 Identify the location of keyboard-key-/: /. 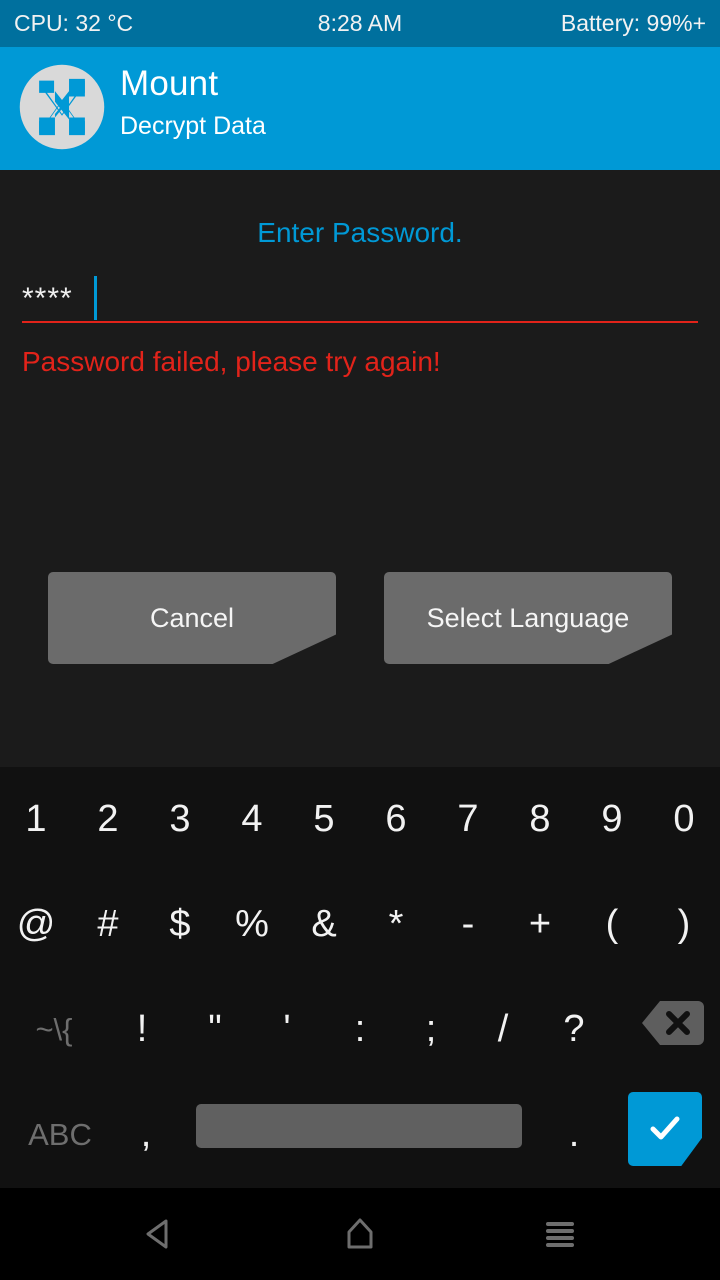
(503, 1029).